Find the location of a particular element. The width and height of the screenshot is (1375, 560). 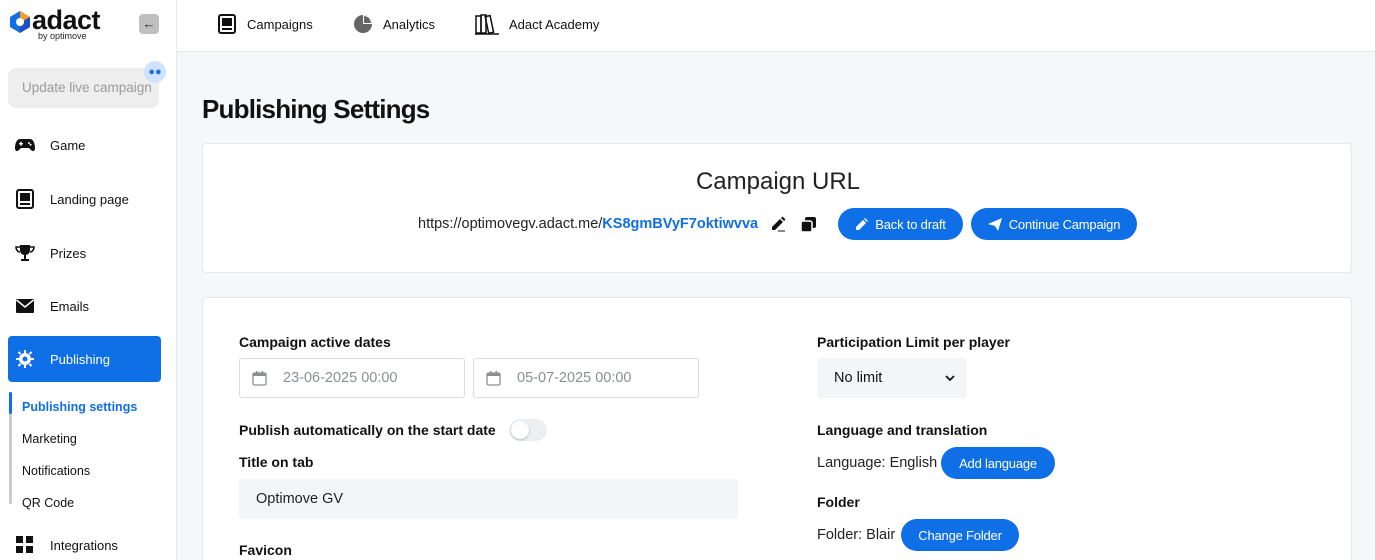

collapse-sidebar-button: ← is located at coordinates (149, 24).